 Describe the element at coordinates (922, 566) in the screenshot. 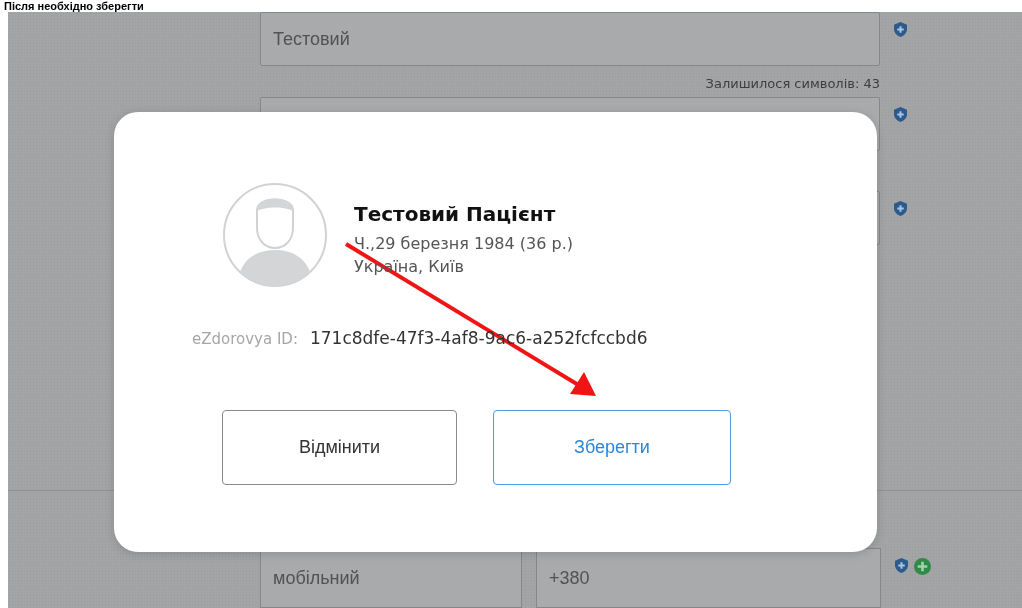

I see `add-icon` at that location.